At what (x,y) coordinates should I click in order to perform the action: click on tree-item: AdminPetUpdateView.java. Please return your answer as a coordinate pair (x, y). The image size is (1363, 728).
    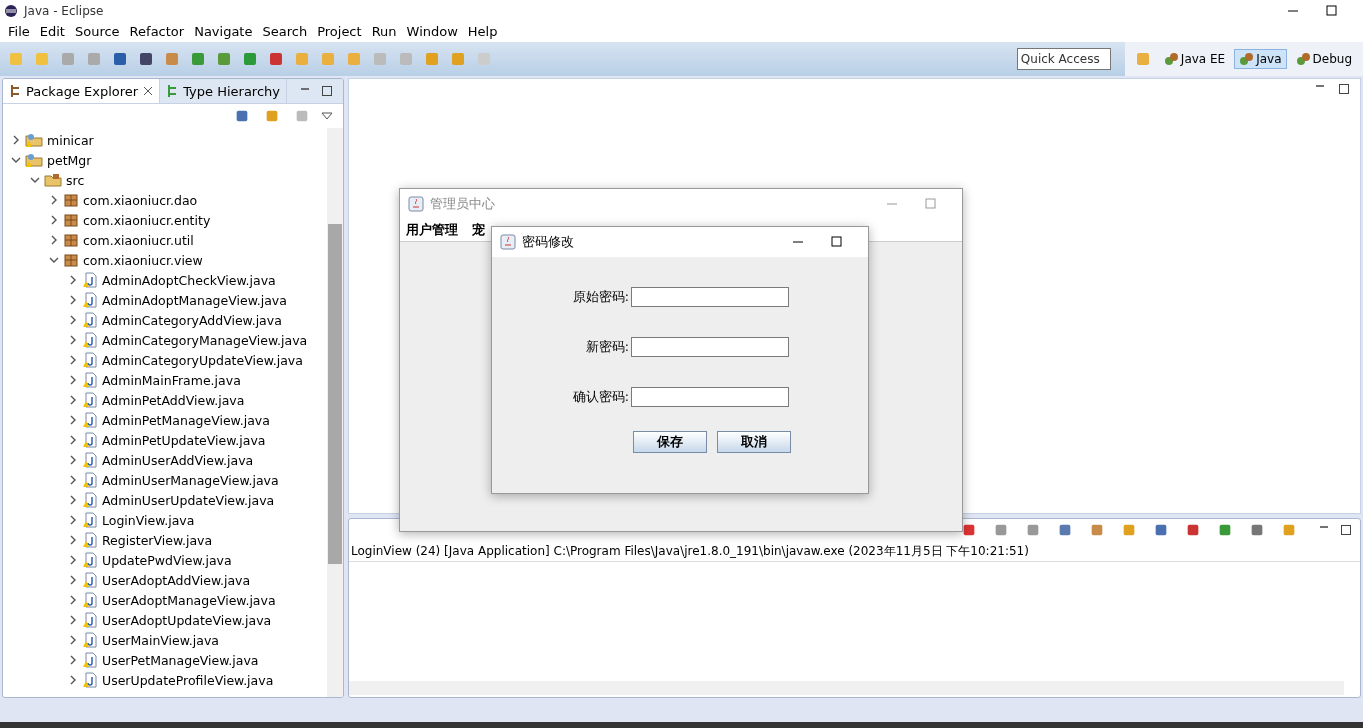
    Looking at the image, I should click on (165, 440).